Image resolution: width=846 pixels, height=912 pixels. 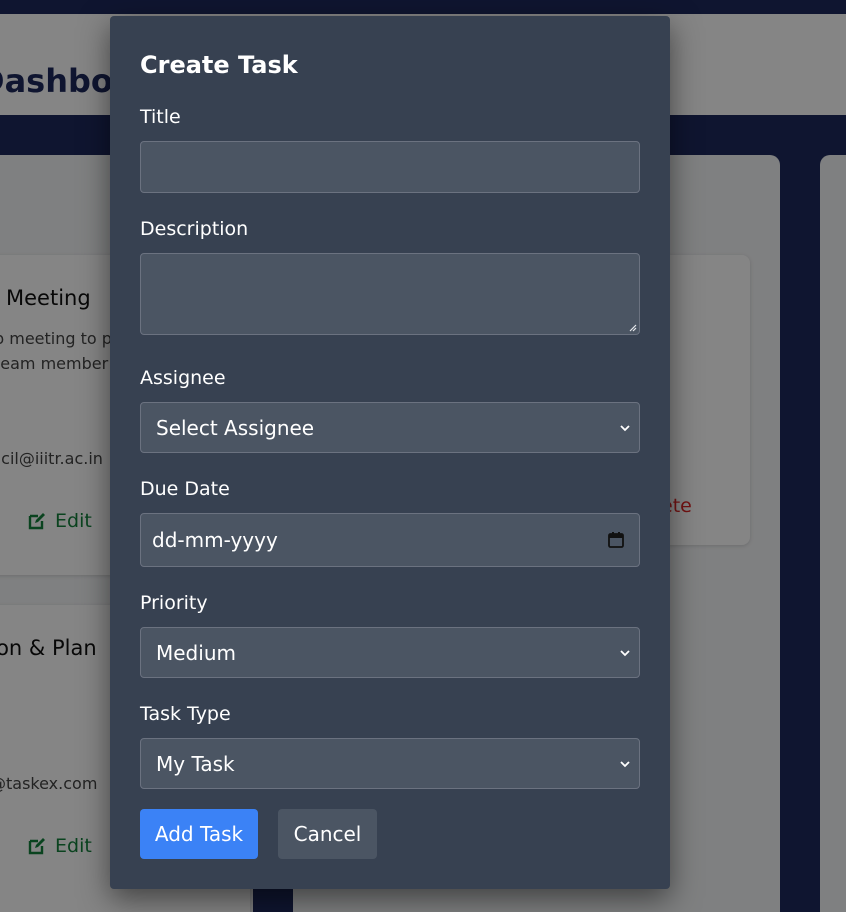 I want to click on cancel-button: Cancel, so click(x=327, y=834).